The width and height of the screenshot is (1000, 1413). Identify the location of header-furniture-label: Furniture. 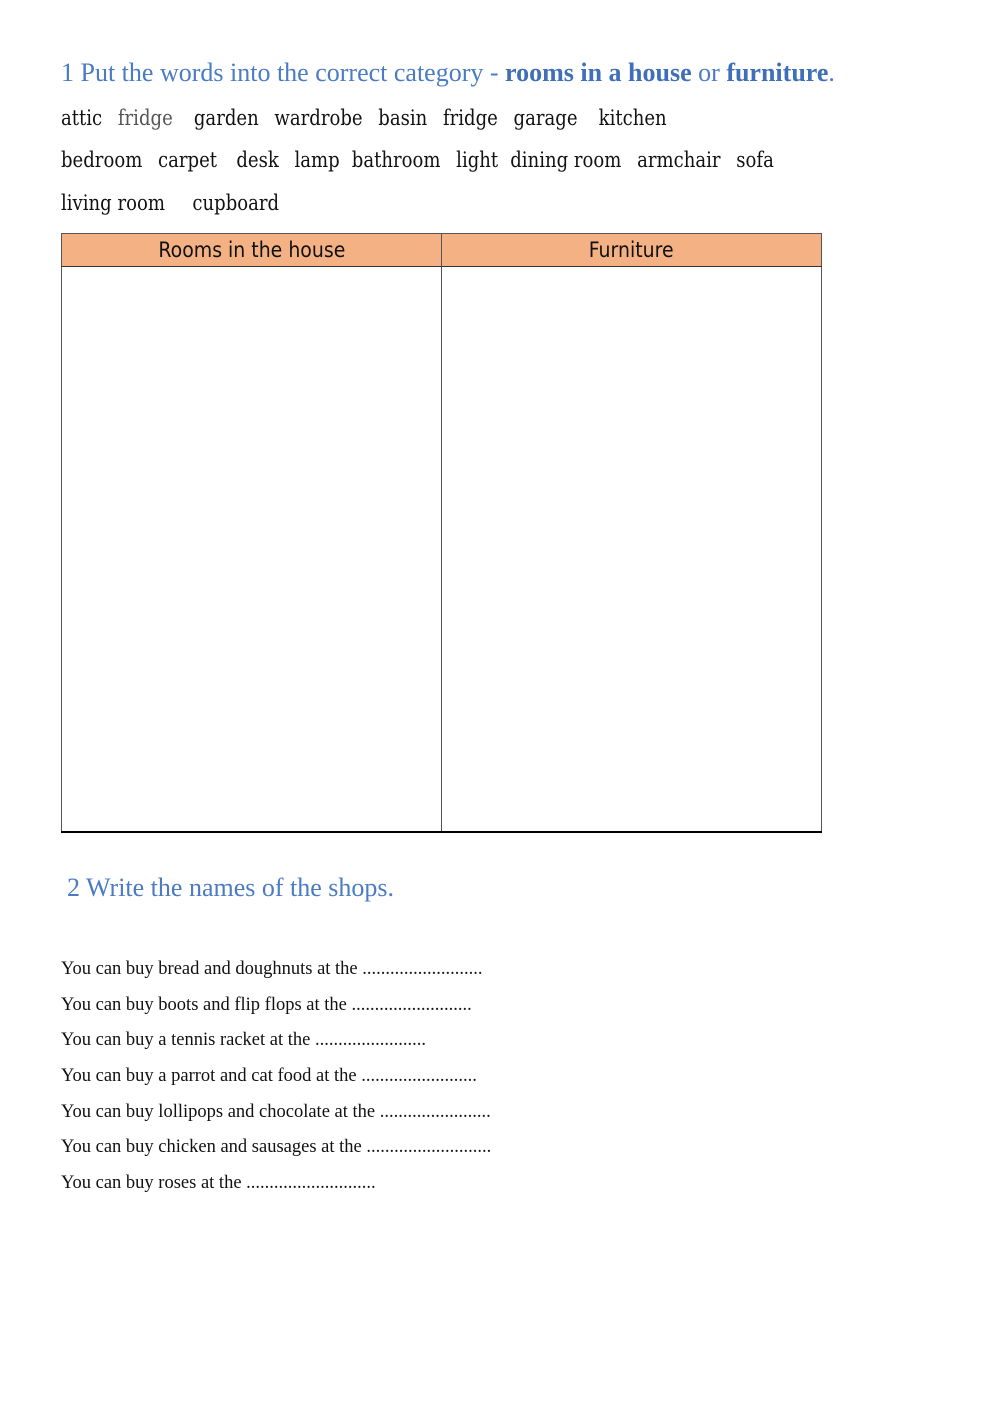
(631, 250).